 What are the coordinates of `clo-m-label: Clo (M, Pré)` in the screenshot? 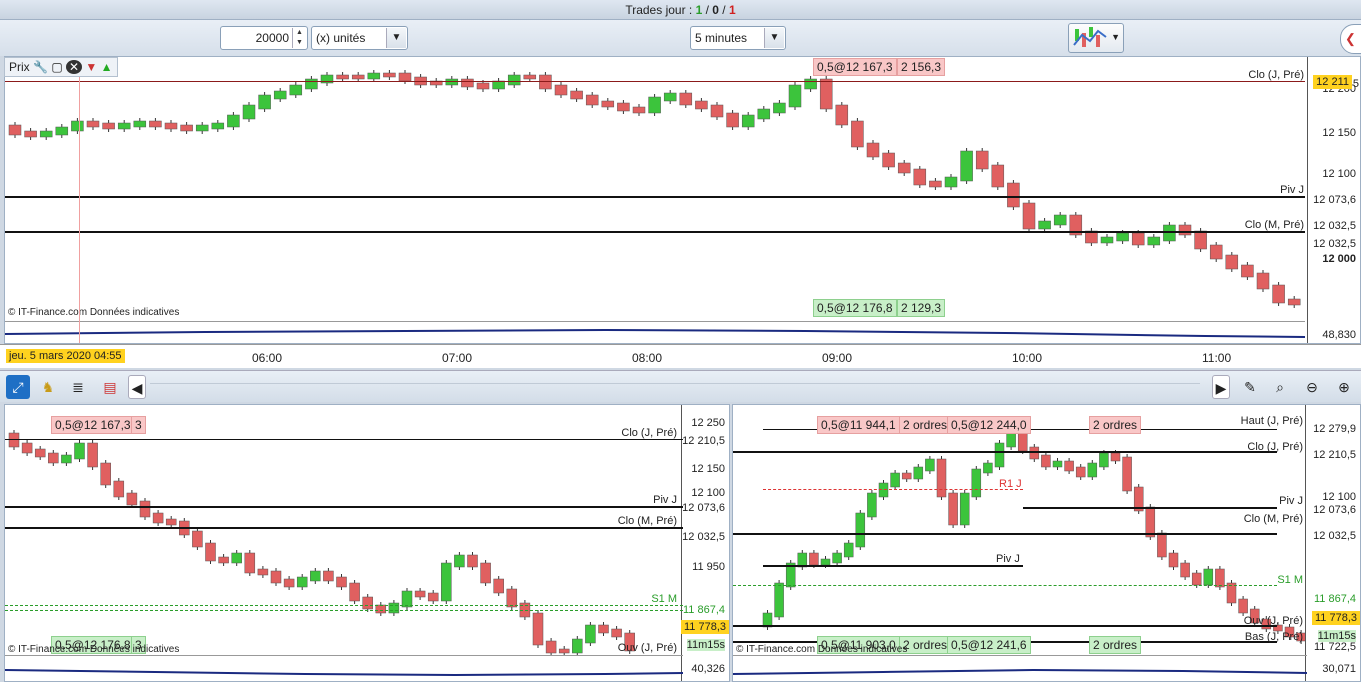 It's located at (1273, 519).